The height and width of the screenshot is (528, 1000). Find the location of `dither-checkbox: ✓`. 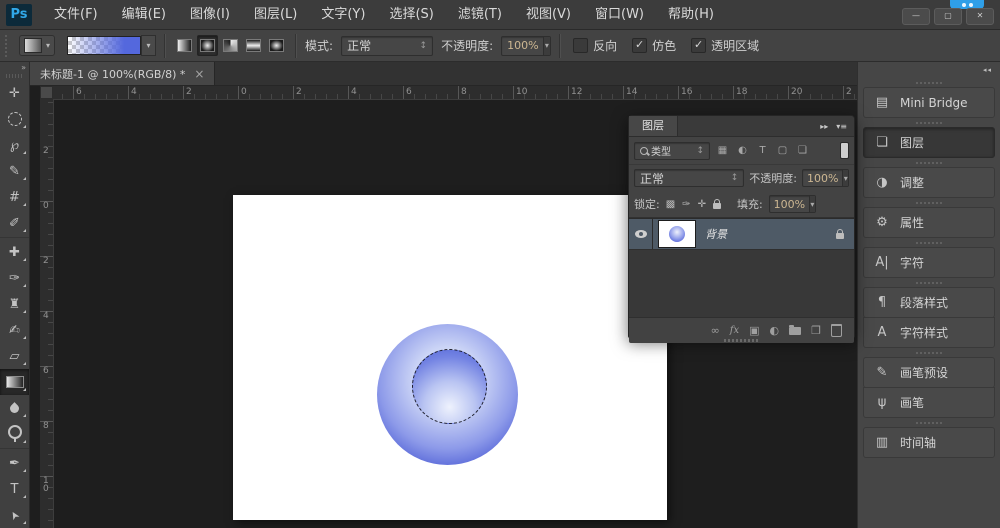

dither-checkbox: ✓ is located at coordinates (640, 45).